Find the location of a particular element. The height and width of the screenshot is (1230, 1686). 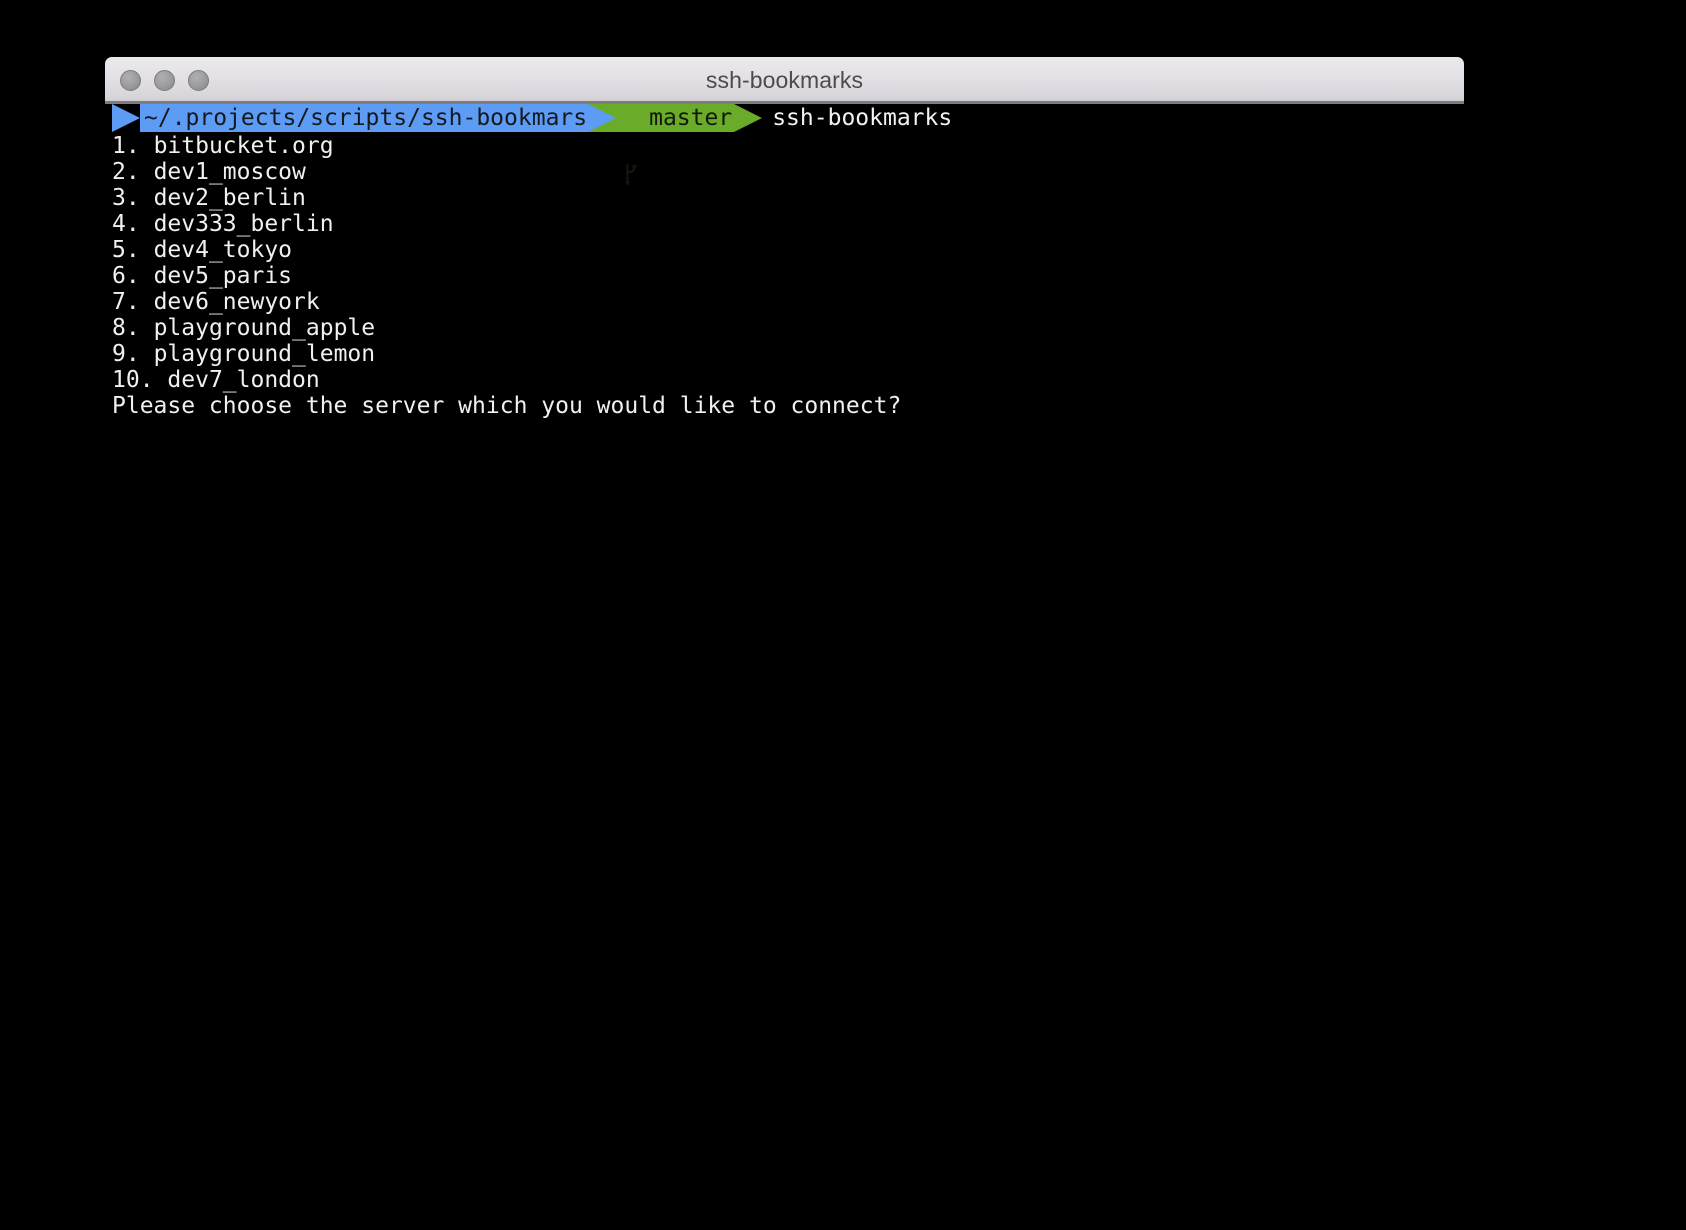

list-item-label: playground_lemon is located at coordinates (264, 354).